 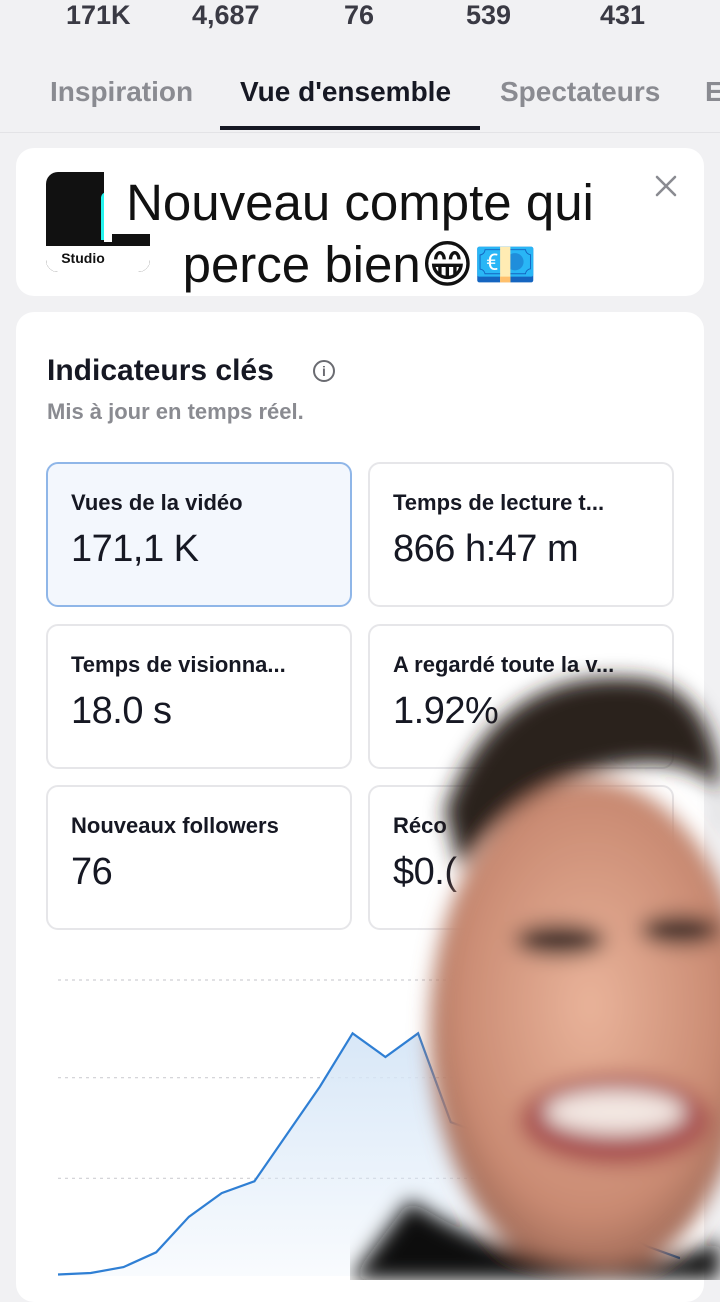 What do you see at coordinates (121, 711) in the screenshot?
I see `metric-value: 18.0 s` at bounding box center [121, 711].